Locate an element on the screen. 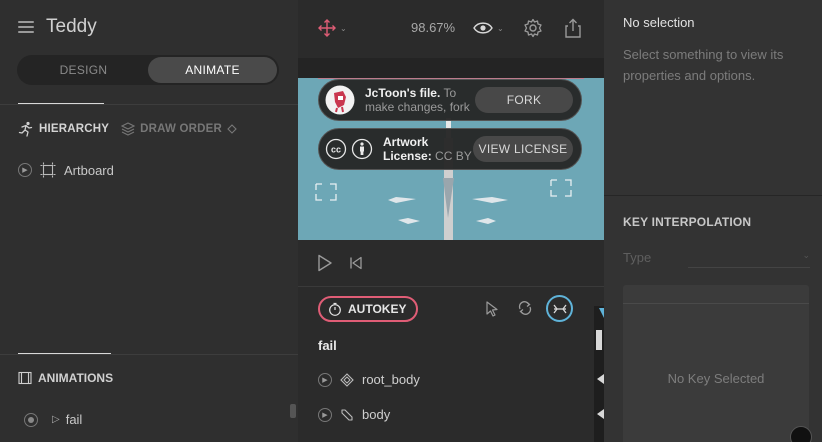 The height and width of the screenshot is (442, 822). inspector-title: No selection is located at coordinates (659, 22).